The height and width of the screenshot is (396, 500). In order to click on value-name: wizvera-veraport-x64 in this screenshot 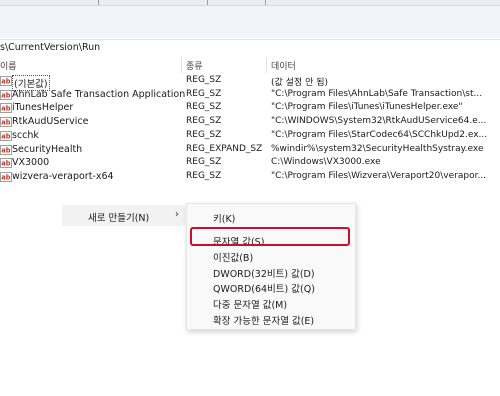, I will do `click(63, 176)`.